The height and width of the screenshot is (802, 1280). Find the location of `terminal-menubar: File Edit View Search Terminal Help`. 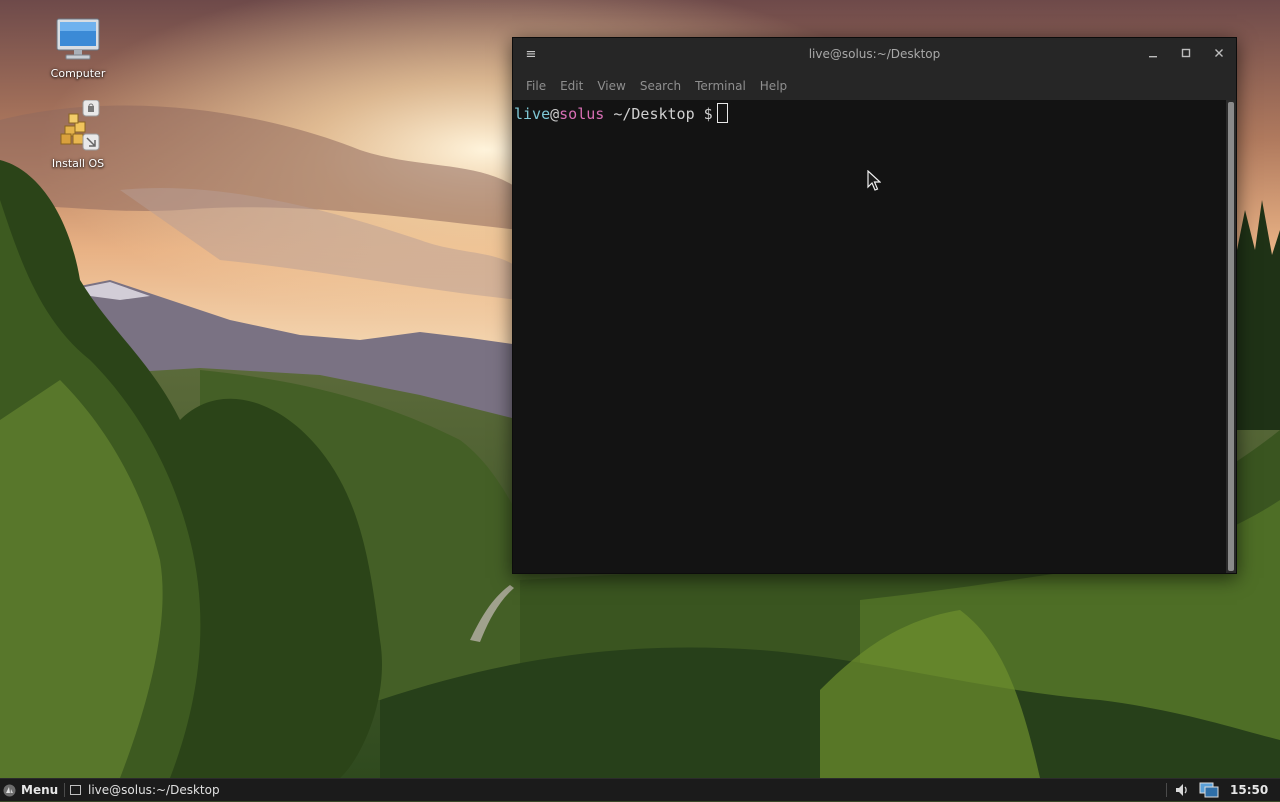

terminal-menubar: File Edit View Search Terminal Help is located at coordinates (874, 86).